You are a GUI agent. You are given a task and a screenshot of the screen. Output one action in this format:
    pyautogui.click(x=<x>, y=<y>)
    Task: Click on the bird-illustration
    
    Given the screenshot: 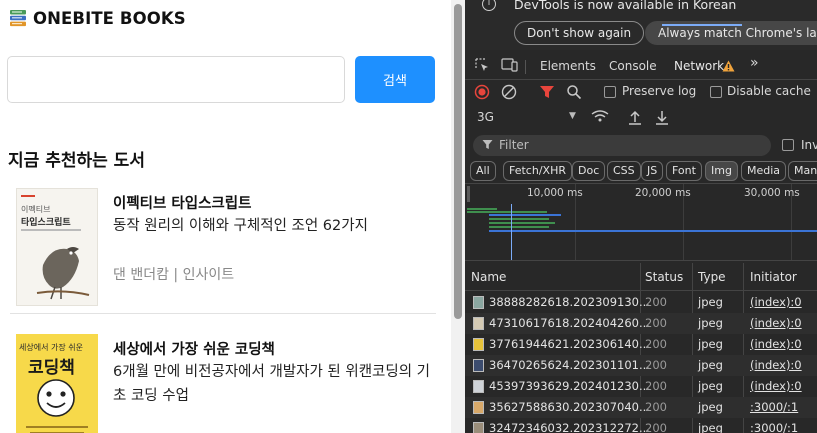 What is the action you would take?
    pyautogui.click(x=63, y=273)
    